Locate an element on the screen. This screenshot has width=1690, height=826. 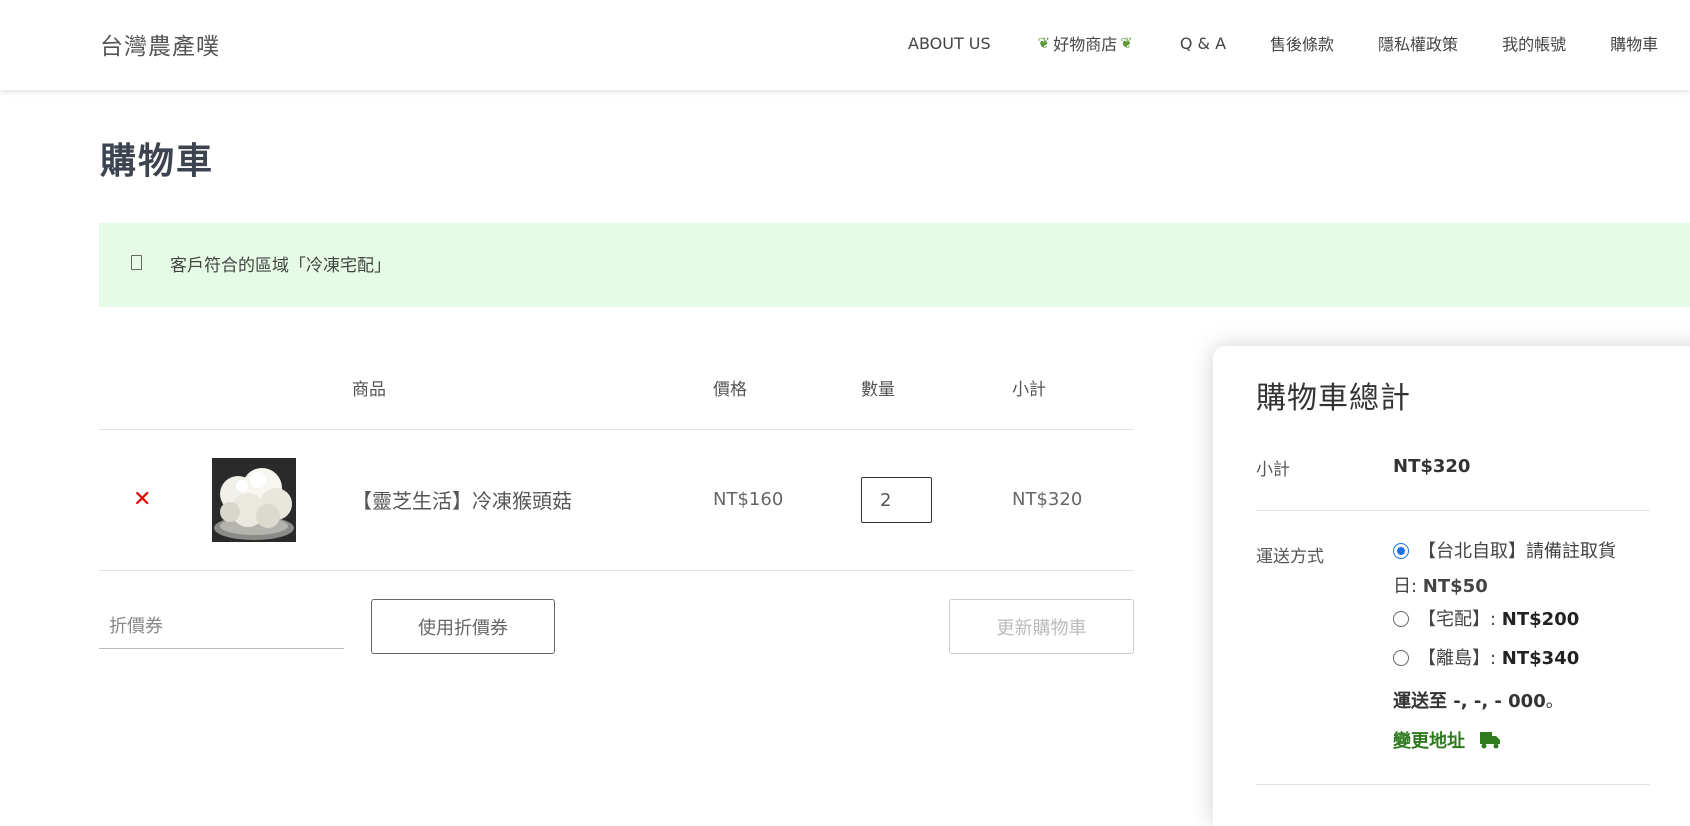
shipping-option-delivery: 【宅配】: NT$200 is located at coordinates (1498, 619).